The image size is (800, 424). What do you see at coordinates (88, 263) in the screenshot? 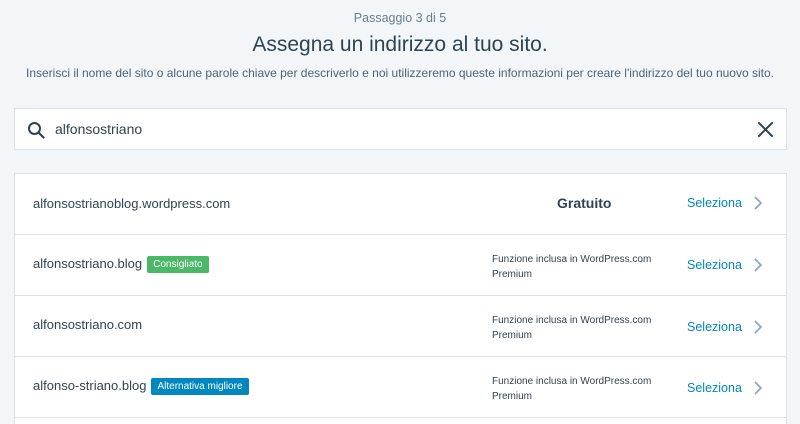
I see `domain-name: alfonsostriano.blog` at bounding box center [88, 263].